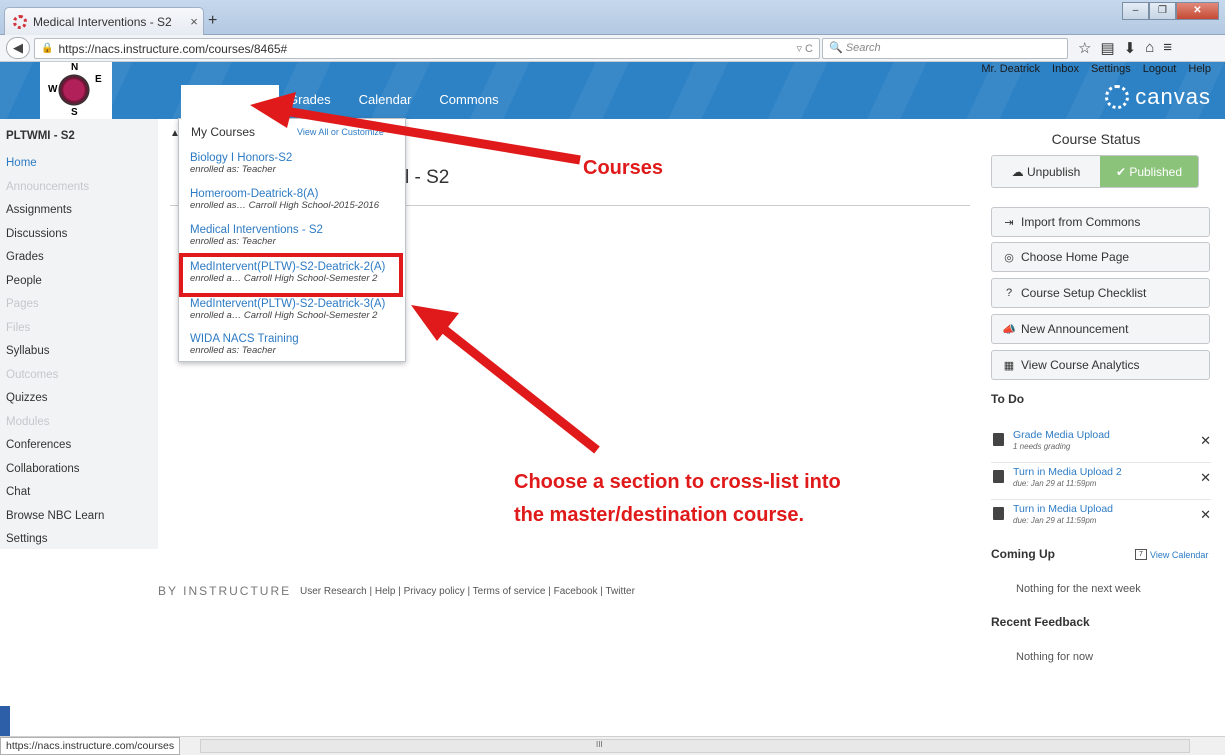 This screenshot has height=755, width=1225. What do you see at coordinates (1065, 69) in the screenshot?
I see `inbox-link: Inbox` at bounding box center [1065, 69].